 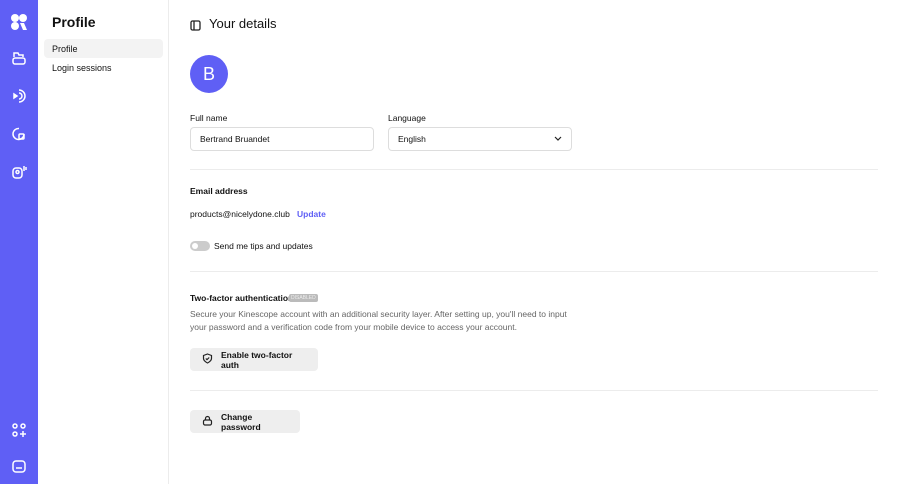 What do you see at coordinates (243, 23) in the screenshot?
I see `page-title: Your details` at bounding box center [243, 23].